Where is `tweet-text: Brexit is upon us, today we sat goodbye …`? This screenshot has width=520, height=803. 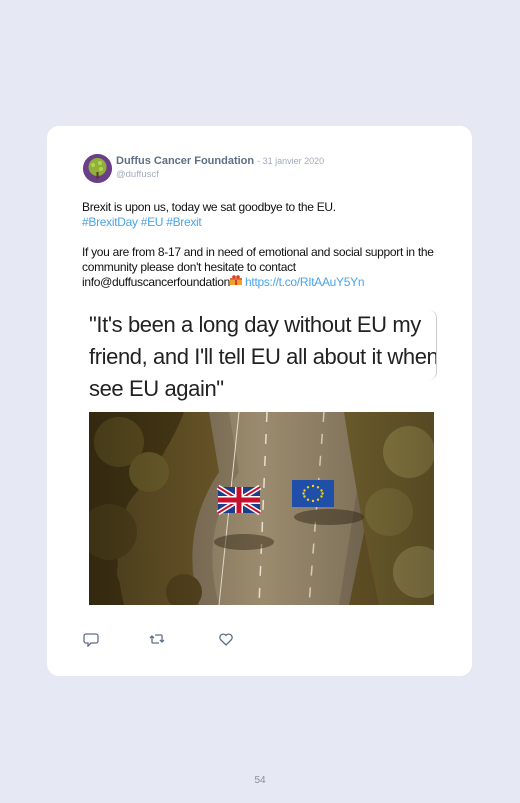
tweet-text: Brexit is upon us, today we sat goodbye … is located at coordinates (260, 245).